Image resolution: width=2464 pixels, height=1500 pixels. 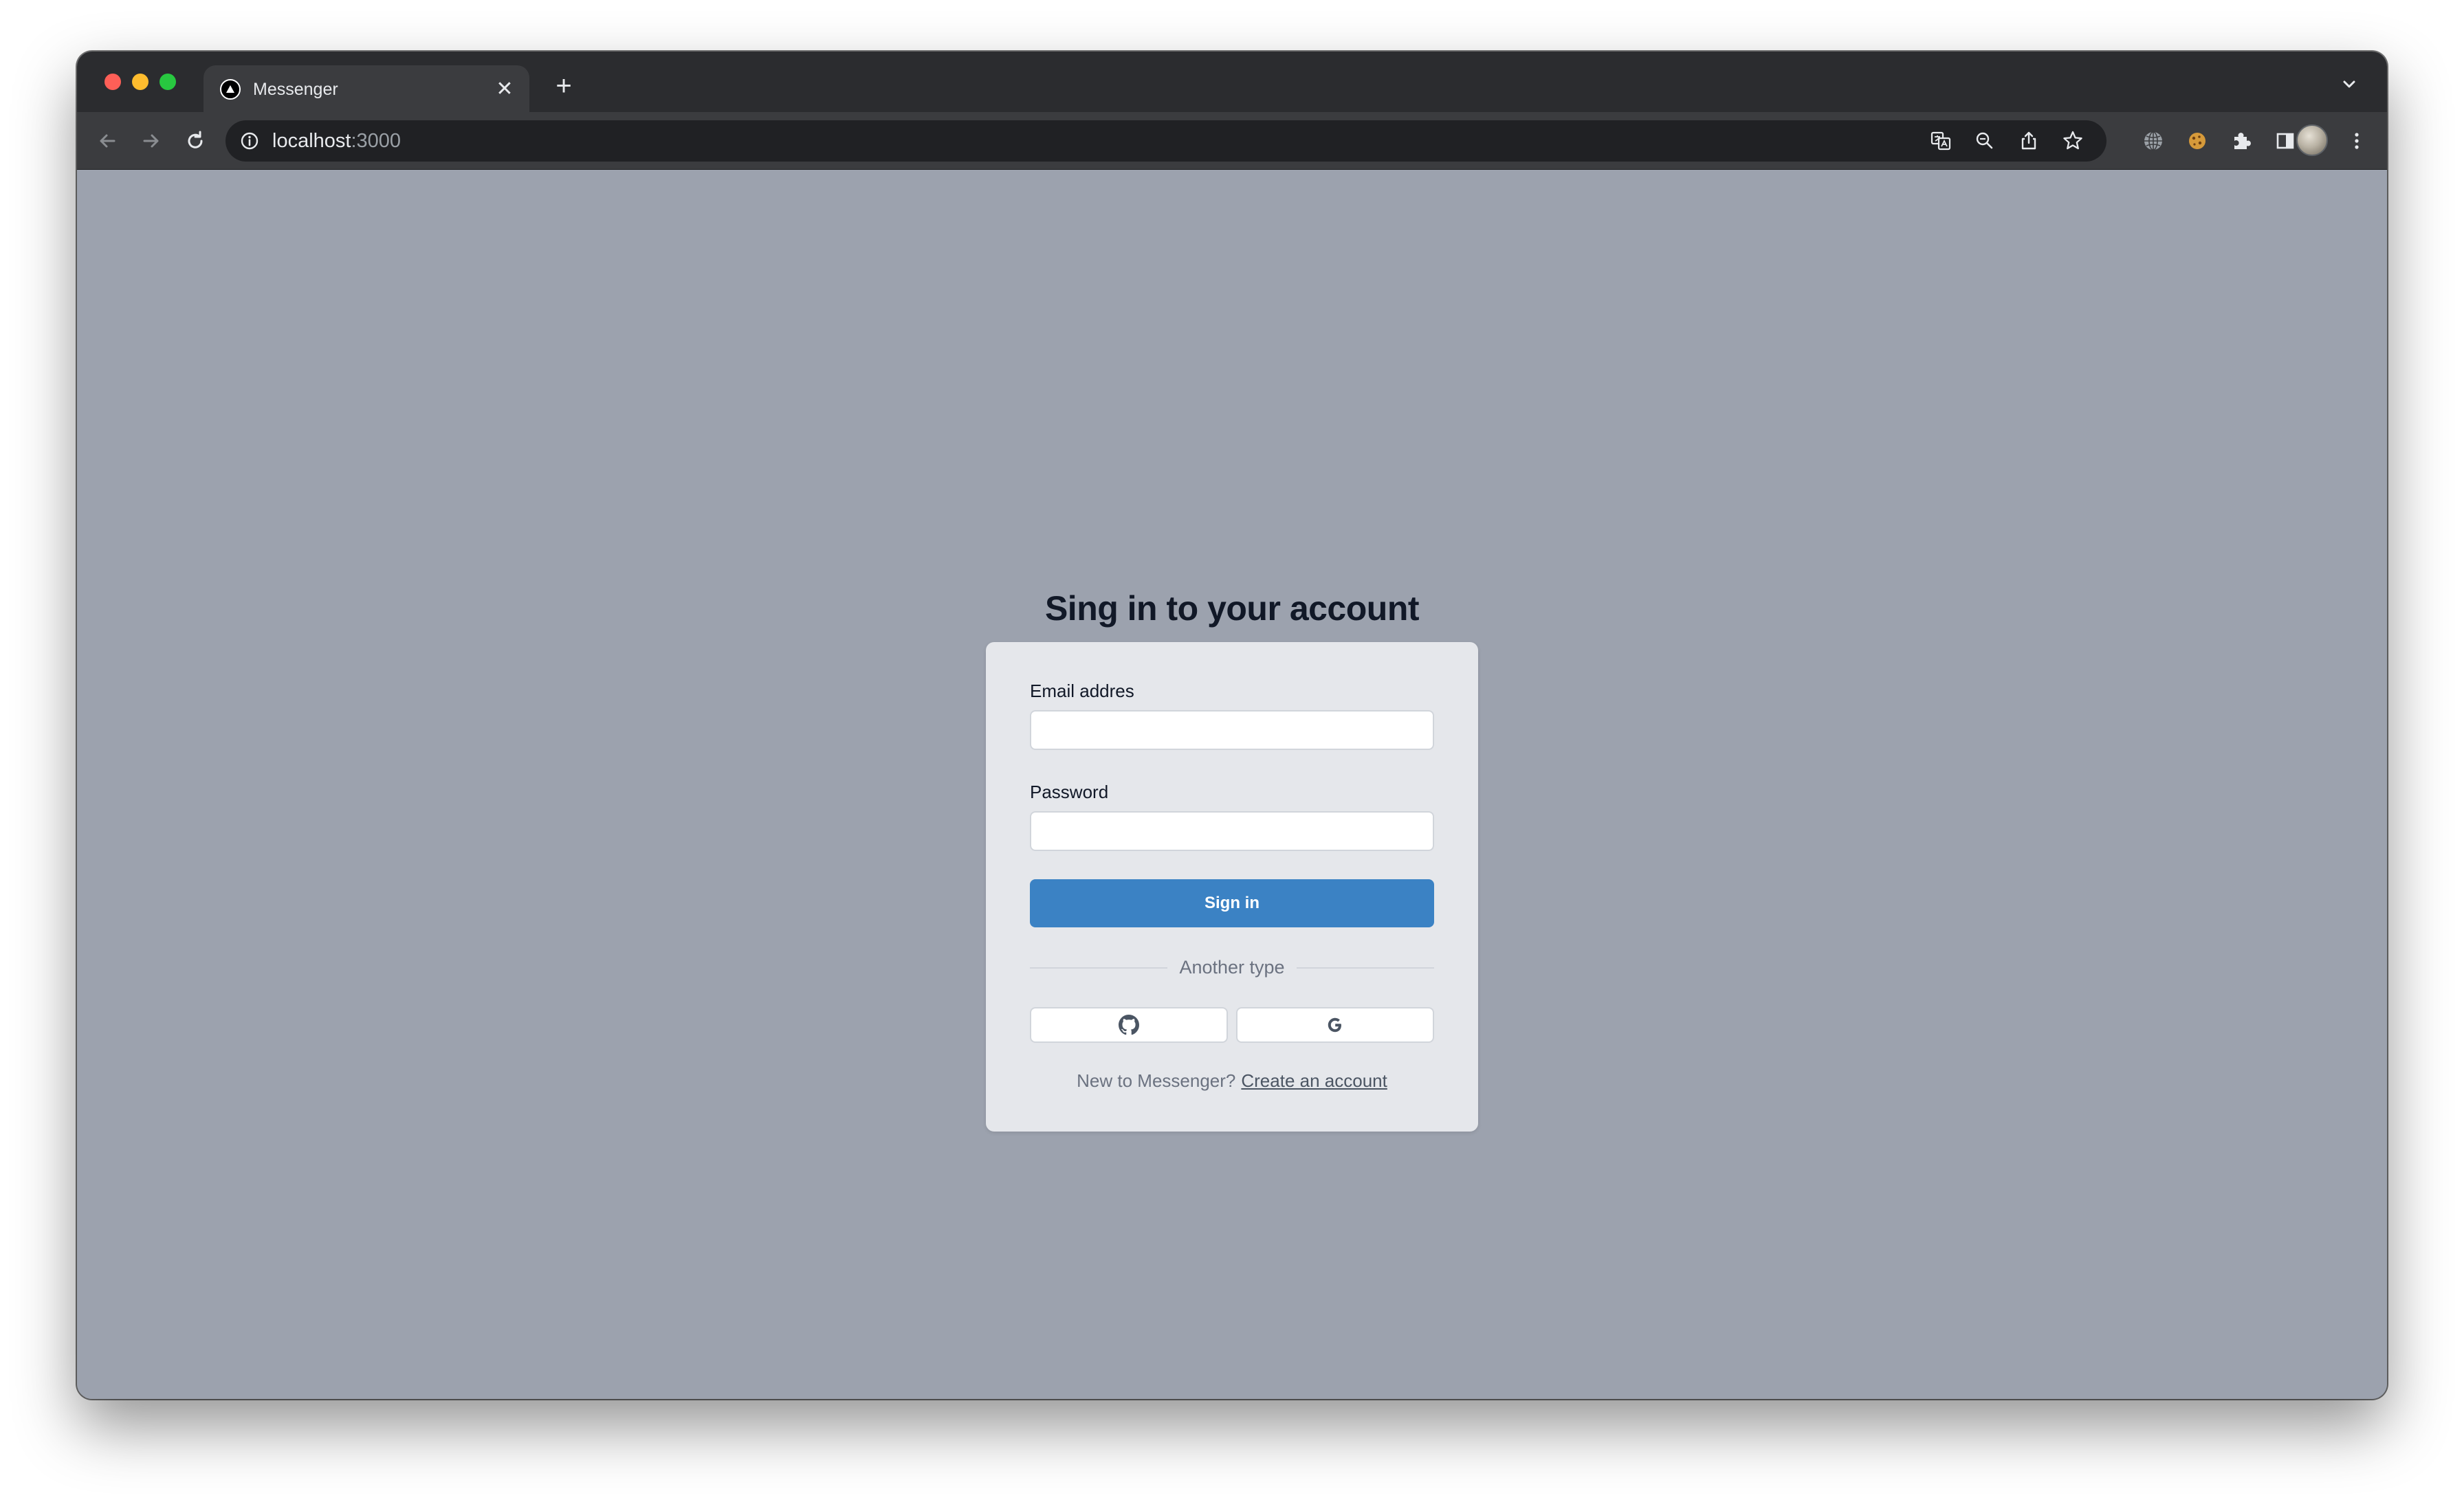 I want to click on bookmark-star-icon, so click(x=2072, y=141).